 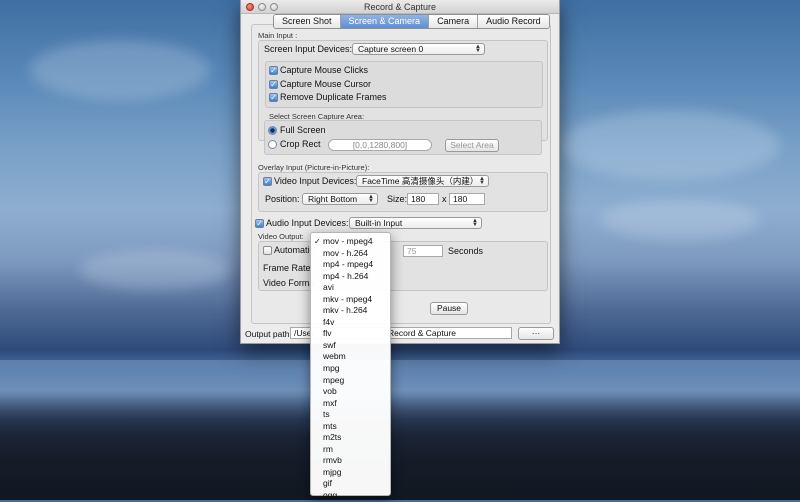 I want to click on format-menu-item: ✓ mov - mpeg4, so click(x=350, y=242).